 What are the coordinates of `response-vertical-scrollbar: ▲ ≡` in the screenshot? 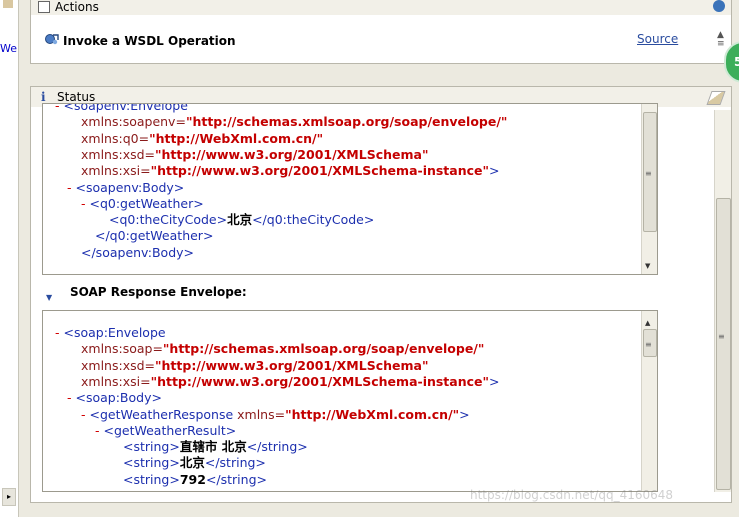 It's located at (649, 401).